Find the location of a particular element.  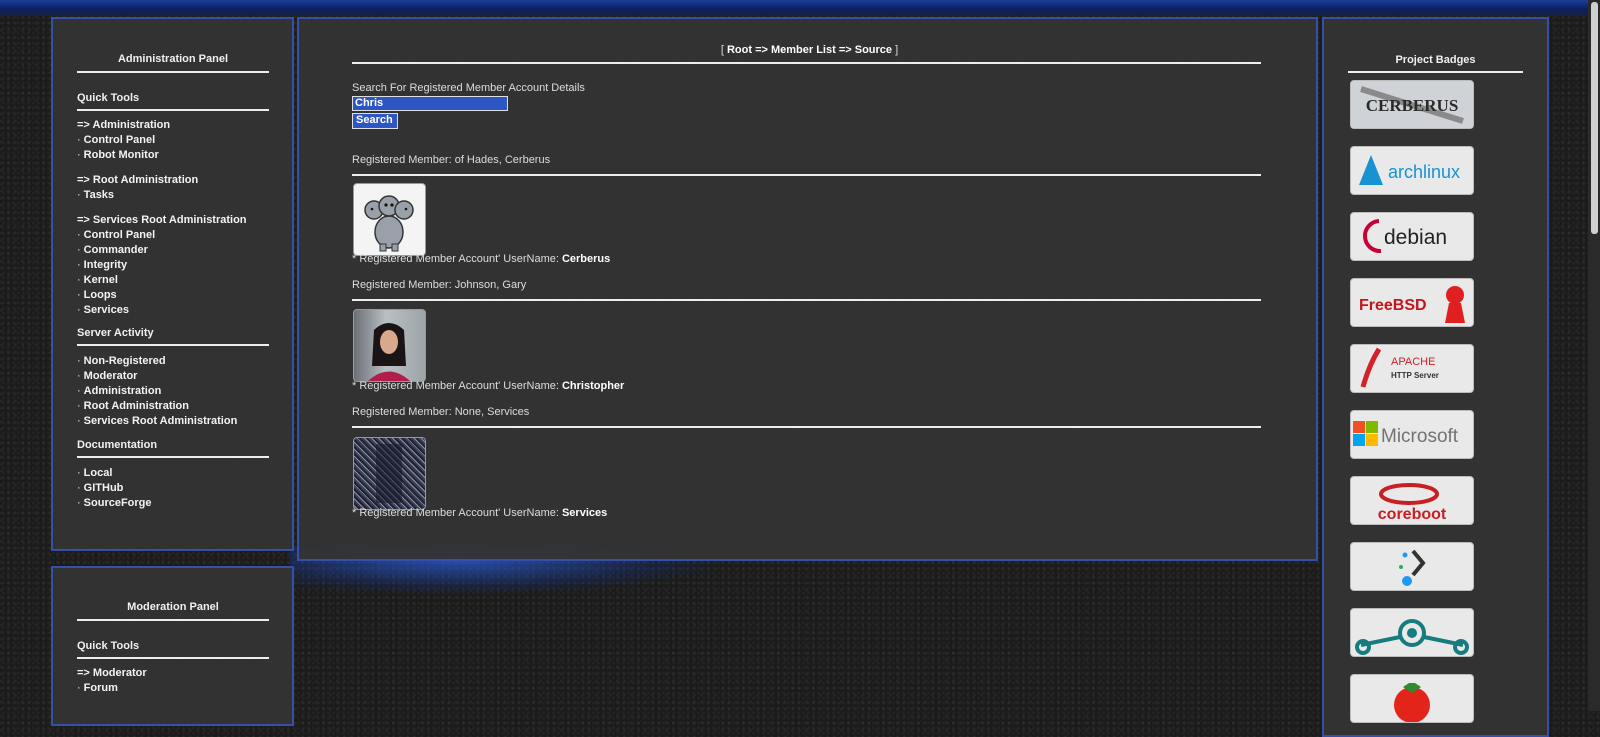

search-button: Search is located at coordinates (375, 121).